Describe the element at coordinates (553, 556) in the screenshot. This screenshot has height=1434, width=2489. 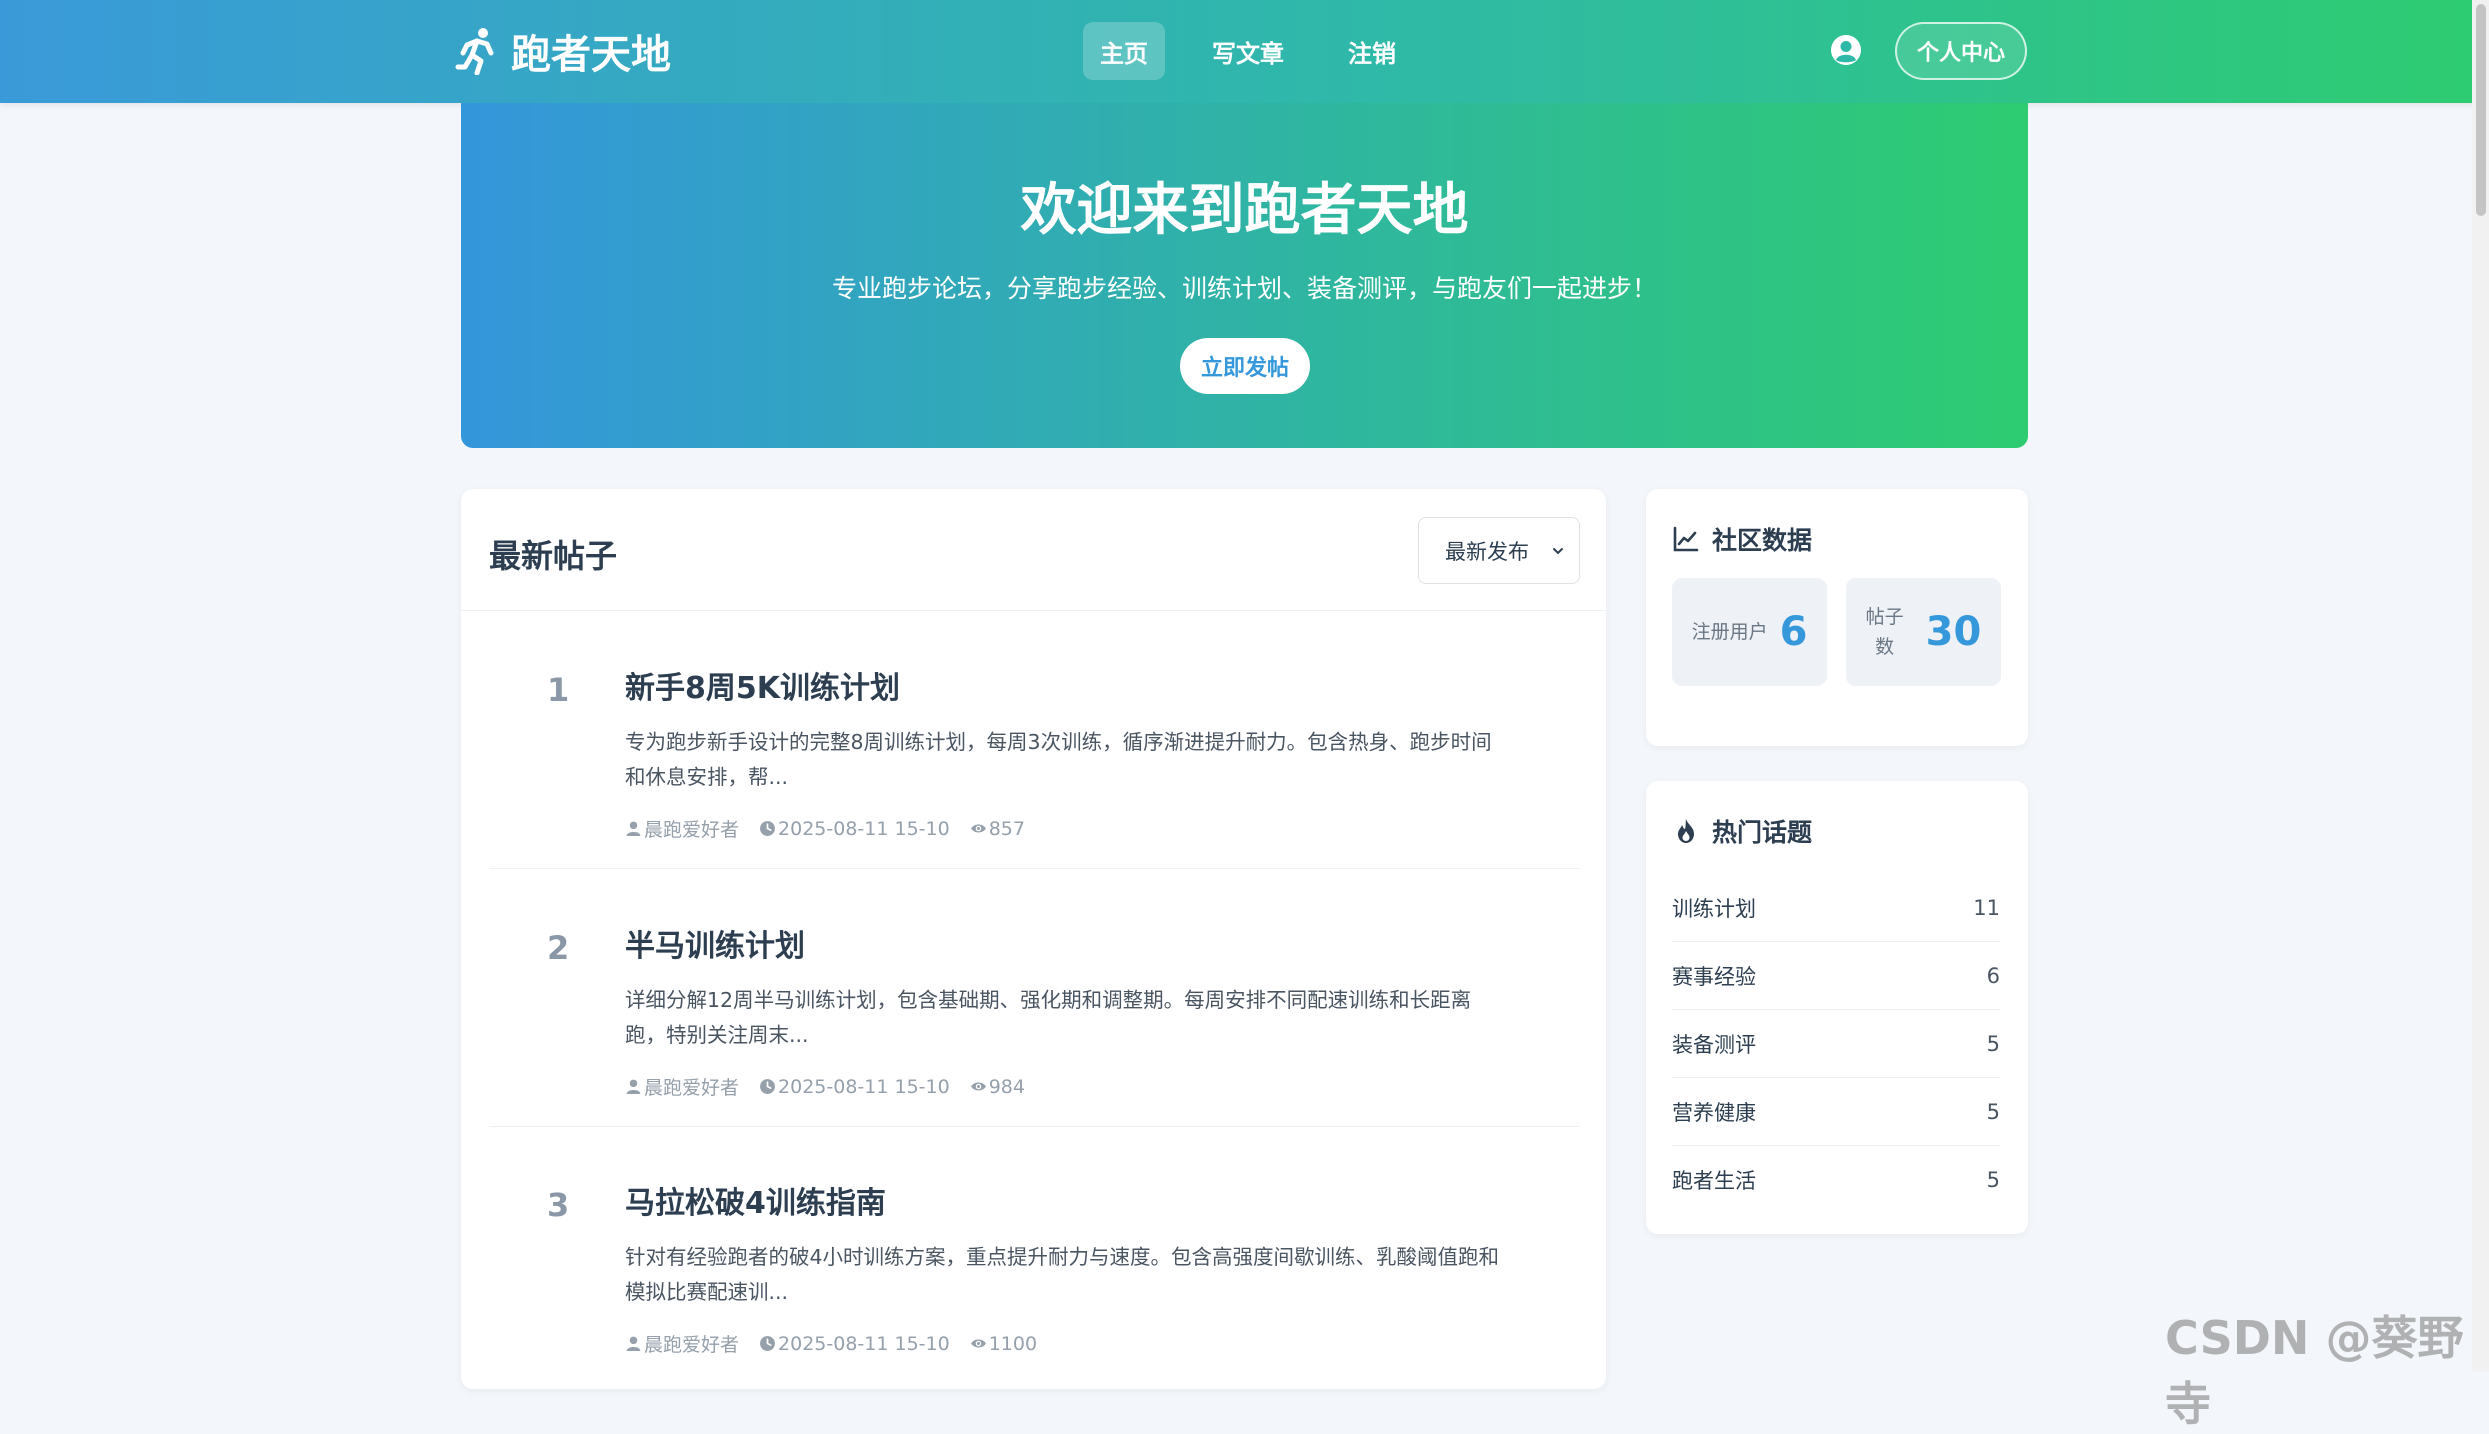
I see `posts-title: 最新帖子` at that location.